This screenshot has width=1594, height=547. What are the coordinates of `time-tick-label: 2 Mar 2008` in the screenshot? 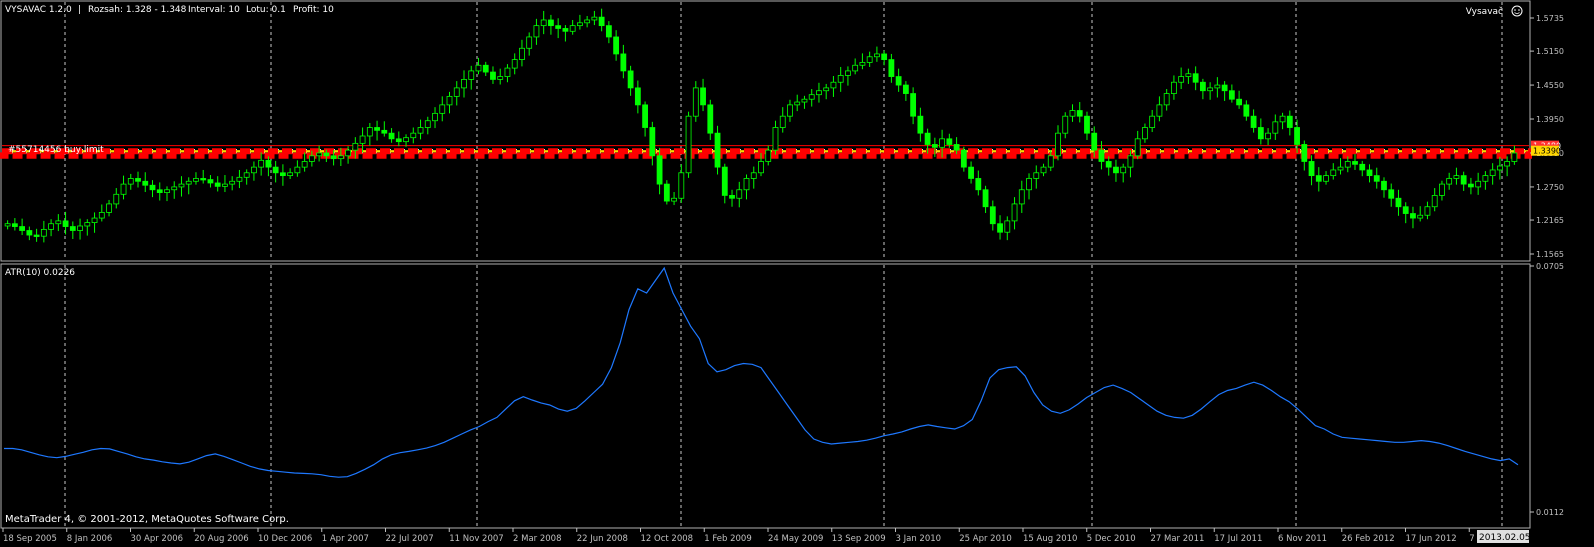 It's located at (537, 539).